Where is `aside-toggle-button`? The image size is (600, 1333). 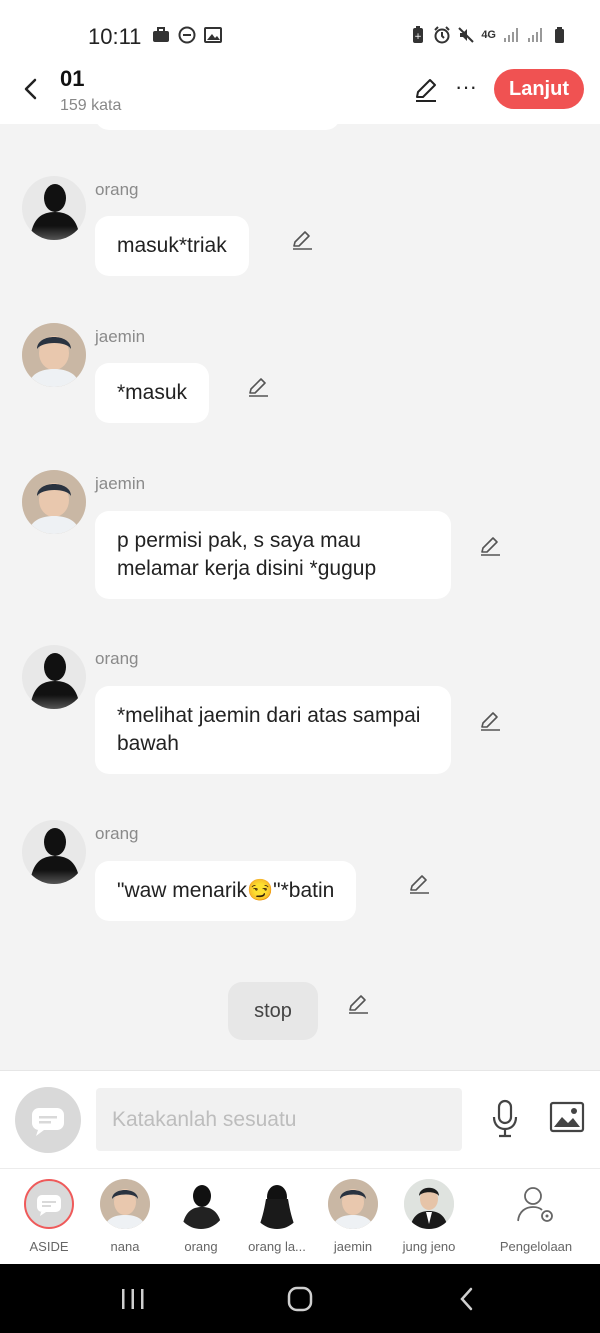 aside-toggle-button is located at coordinates (48, 1120).